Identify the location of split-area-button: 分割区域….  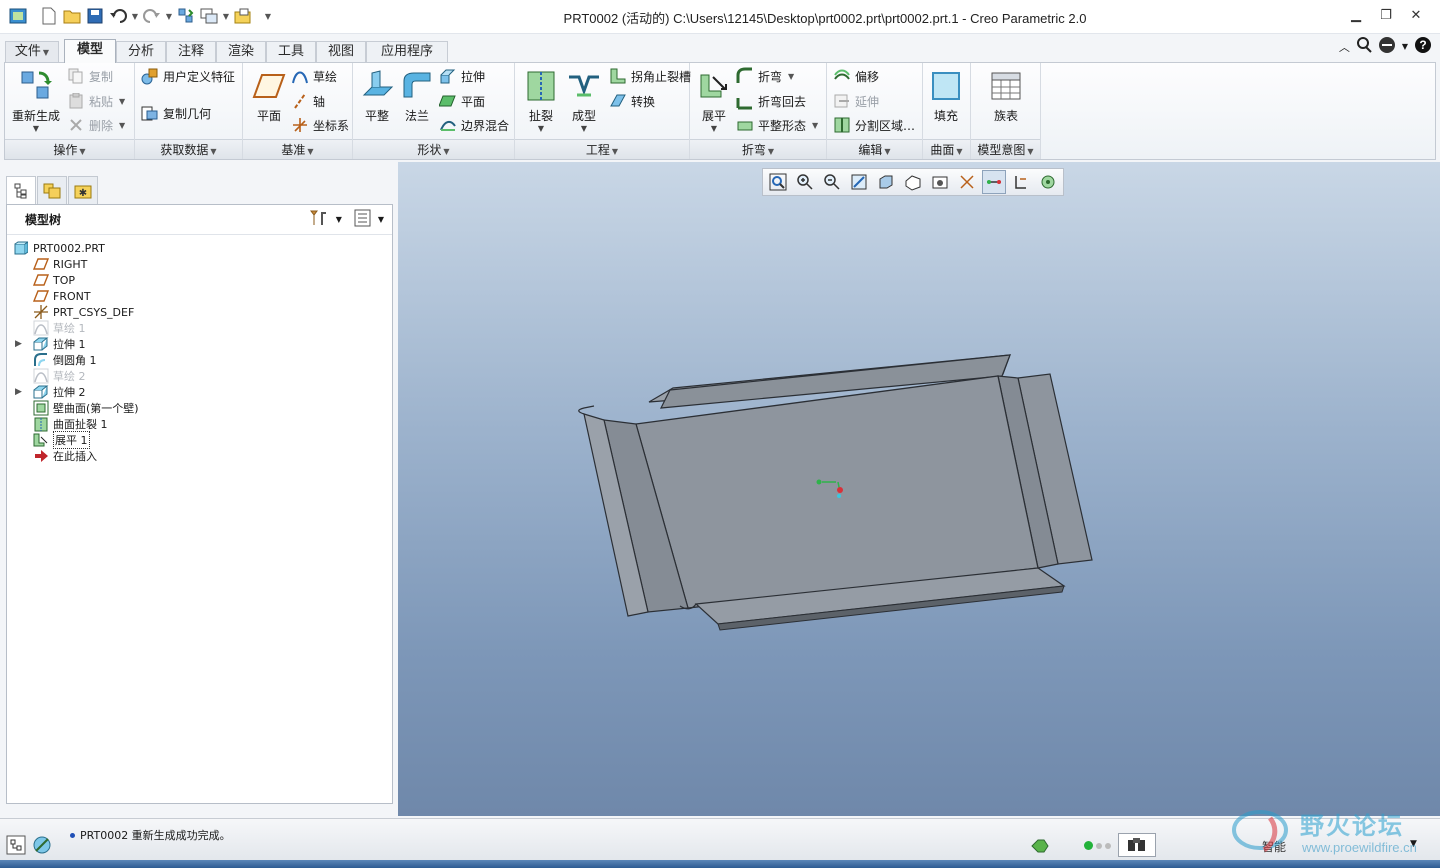
(874, 125).